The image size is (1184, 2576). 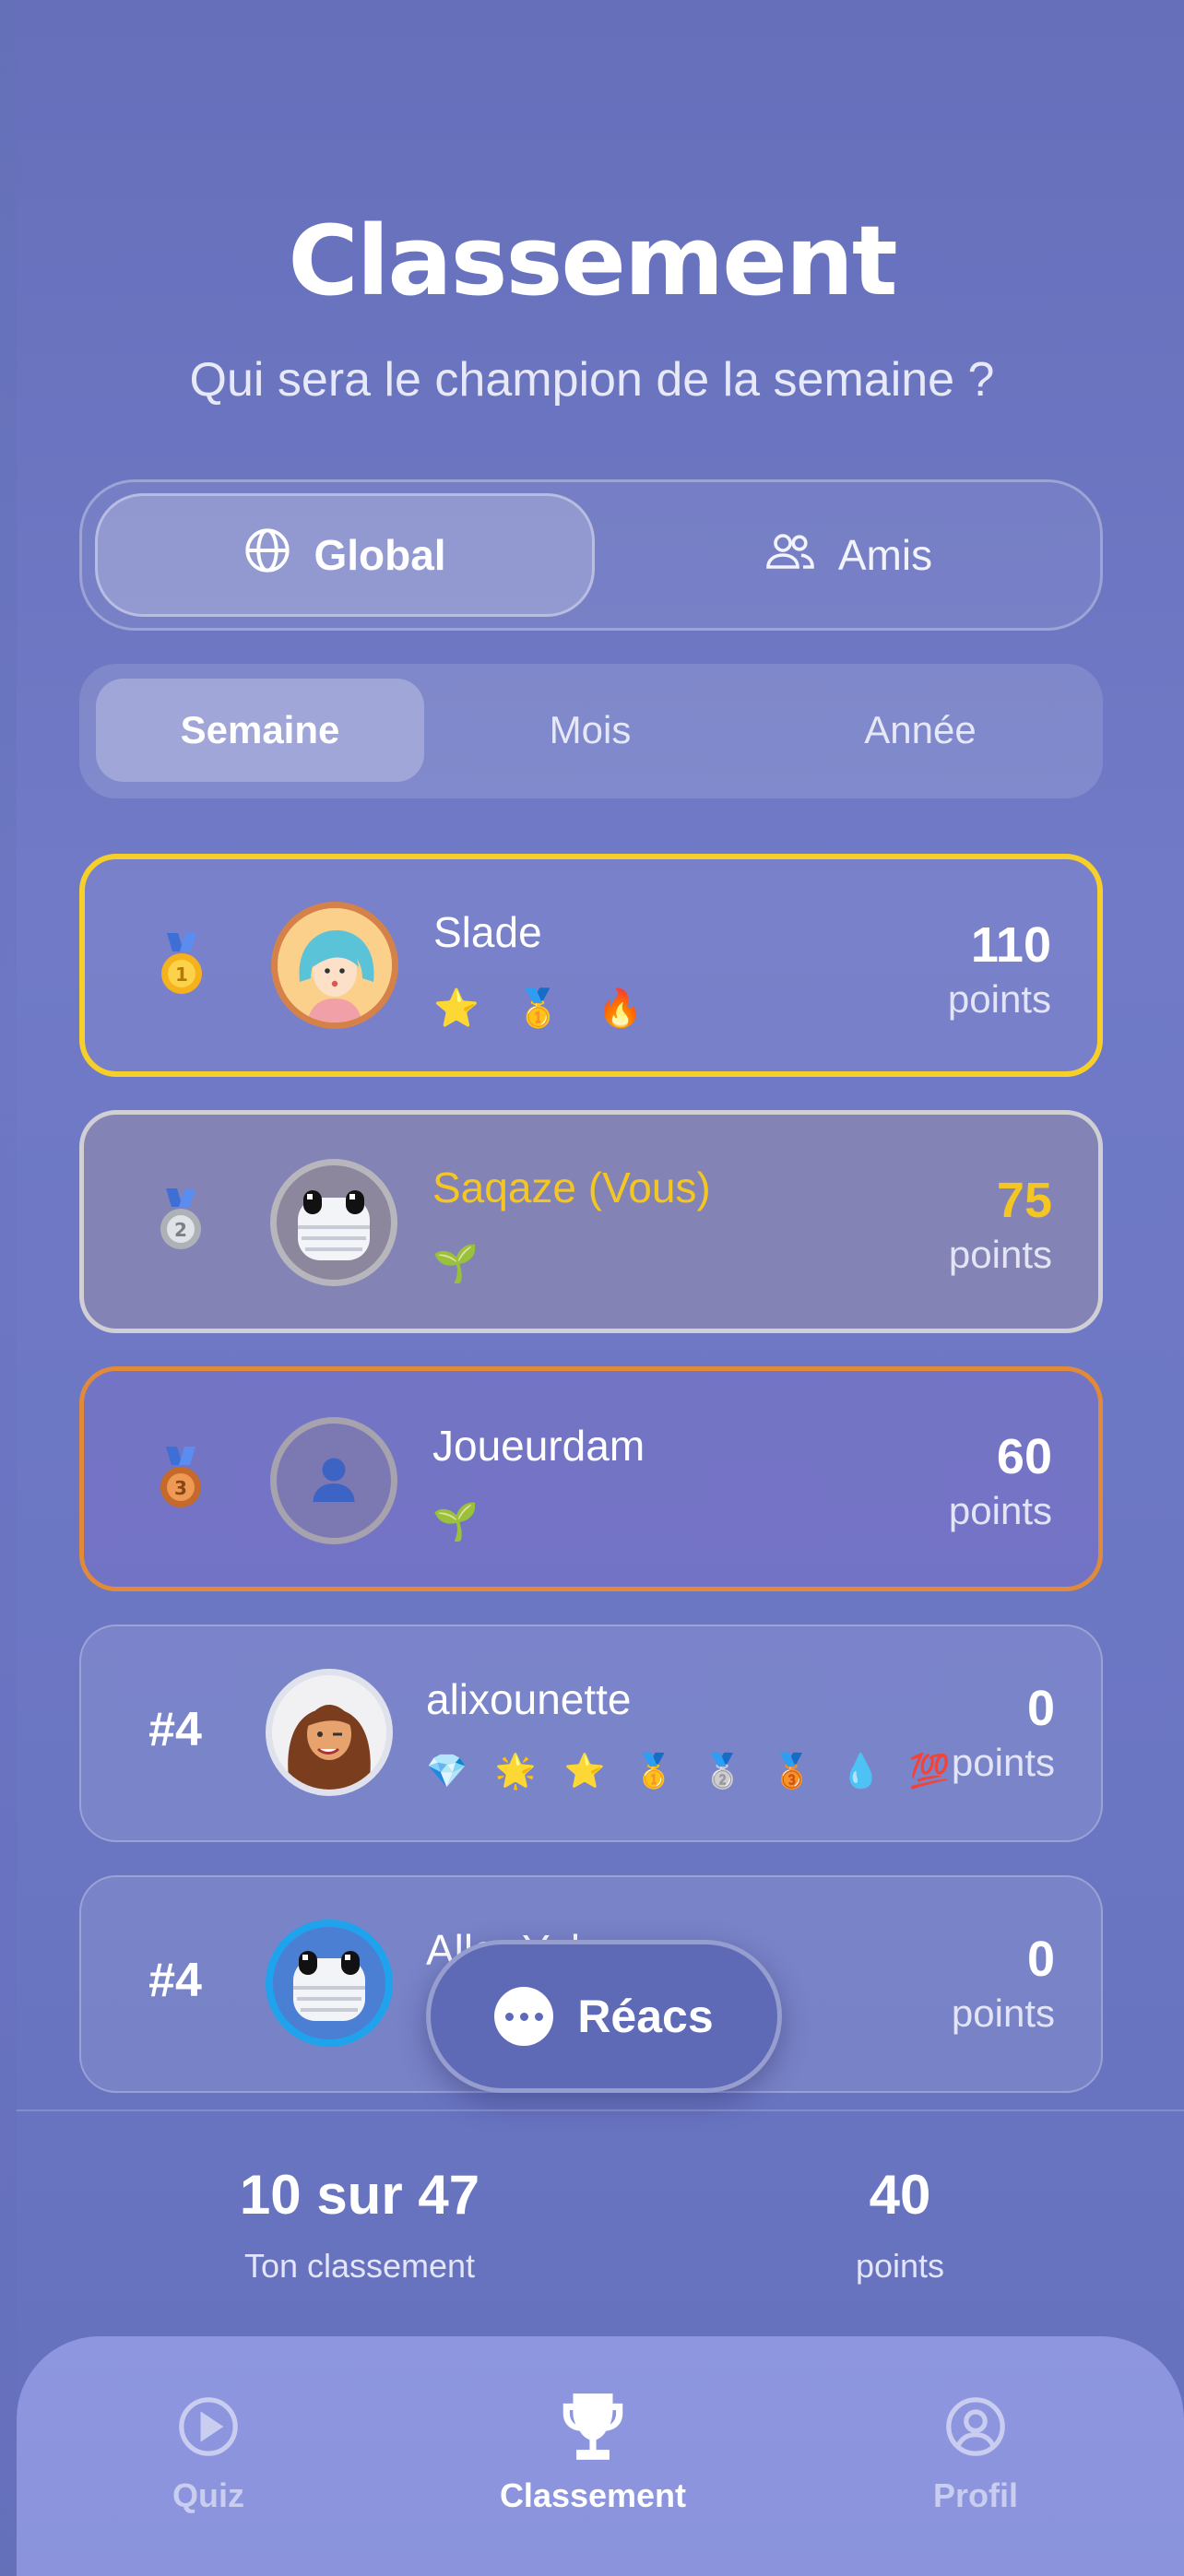 What do you see at coordinates (693, 1771) in the screenshot?
I see `player-badges: 💎 🌟 ⭐ 🥇 🥈 🥉 💧 💯` at bounding box center [693, 1771].